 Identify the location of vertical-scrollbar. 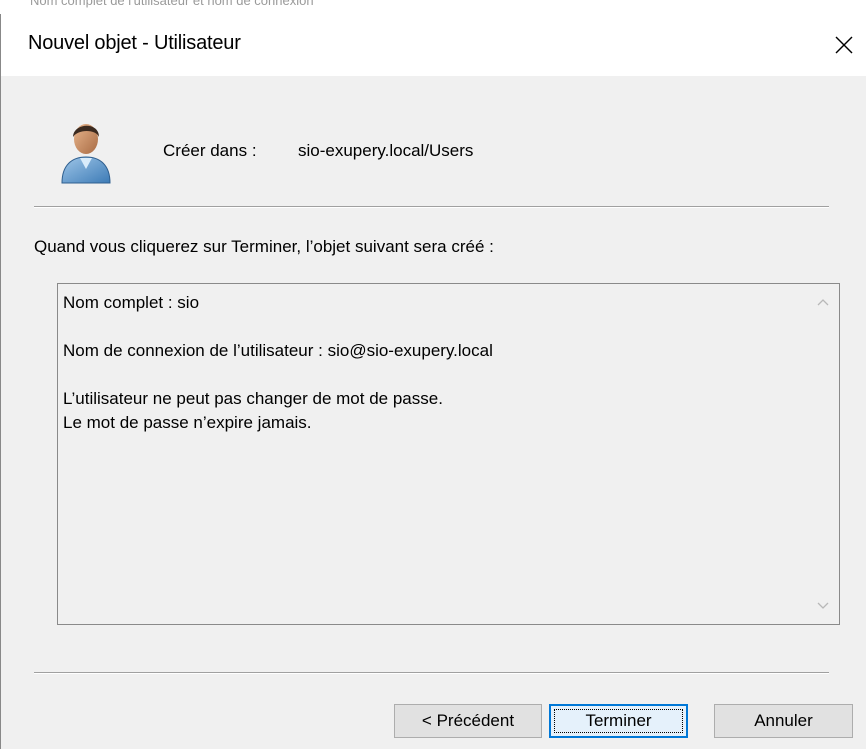
(823, 454).